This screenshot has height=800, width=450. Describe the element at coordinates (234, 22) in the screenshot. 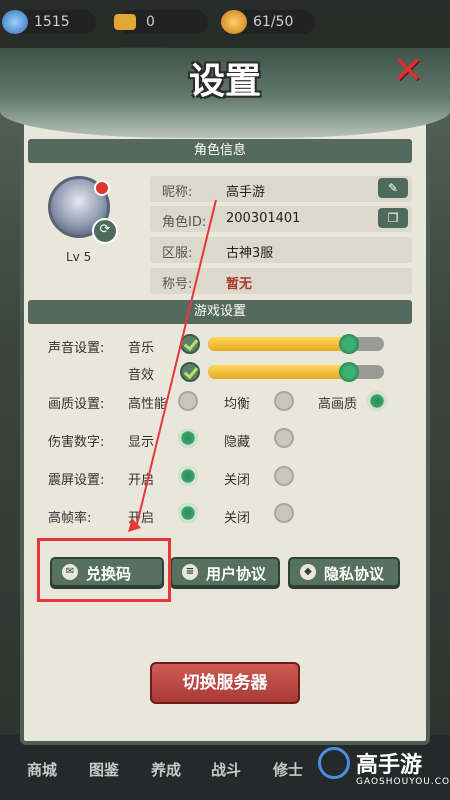

I see `stamina-icon` at that location.